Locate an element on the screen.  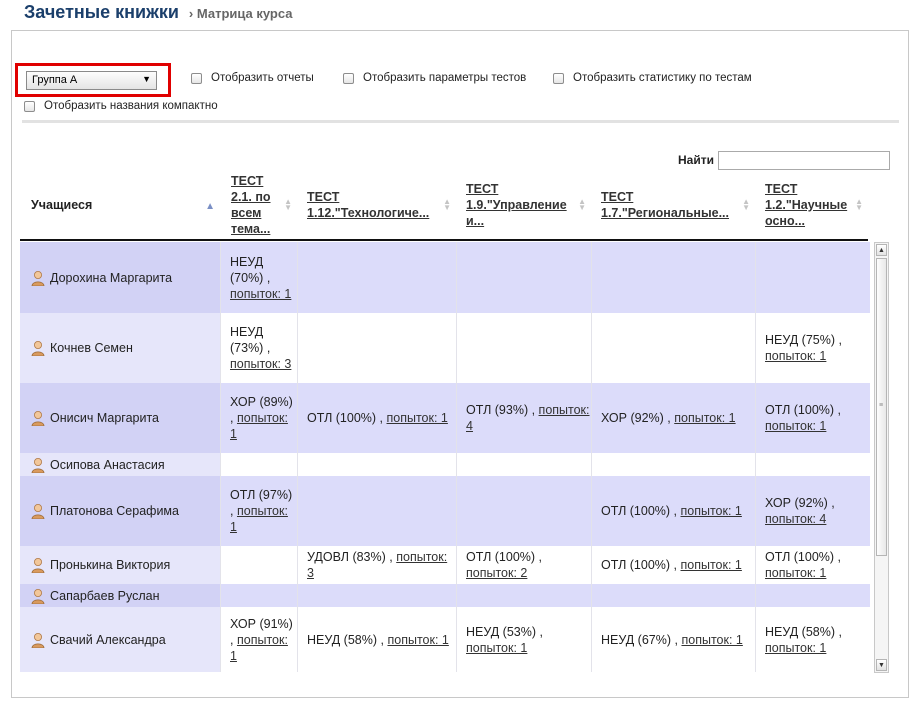
show-reports-option: Отобразить отчеты is located at coordinates (252, 78).